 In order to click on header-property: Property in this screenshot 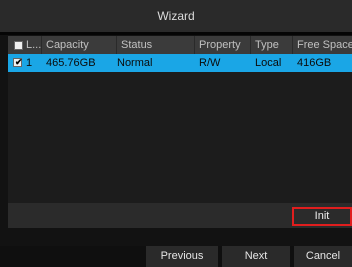, I will do `click(223, 45)`.